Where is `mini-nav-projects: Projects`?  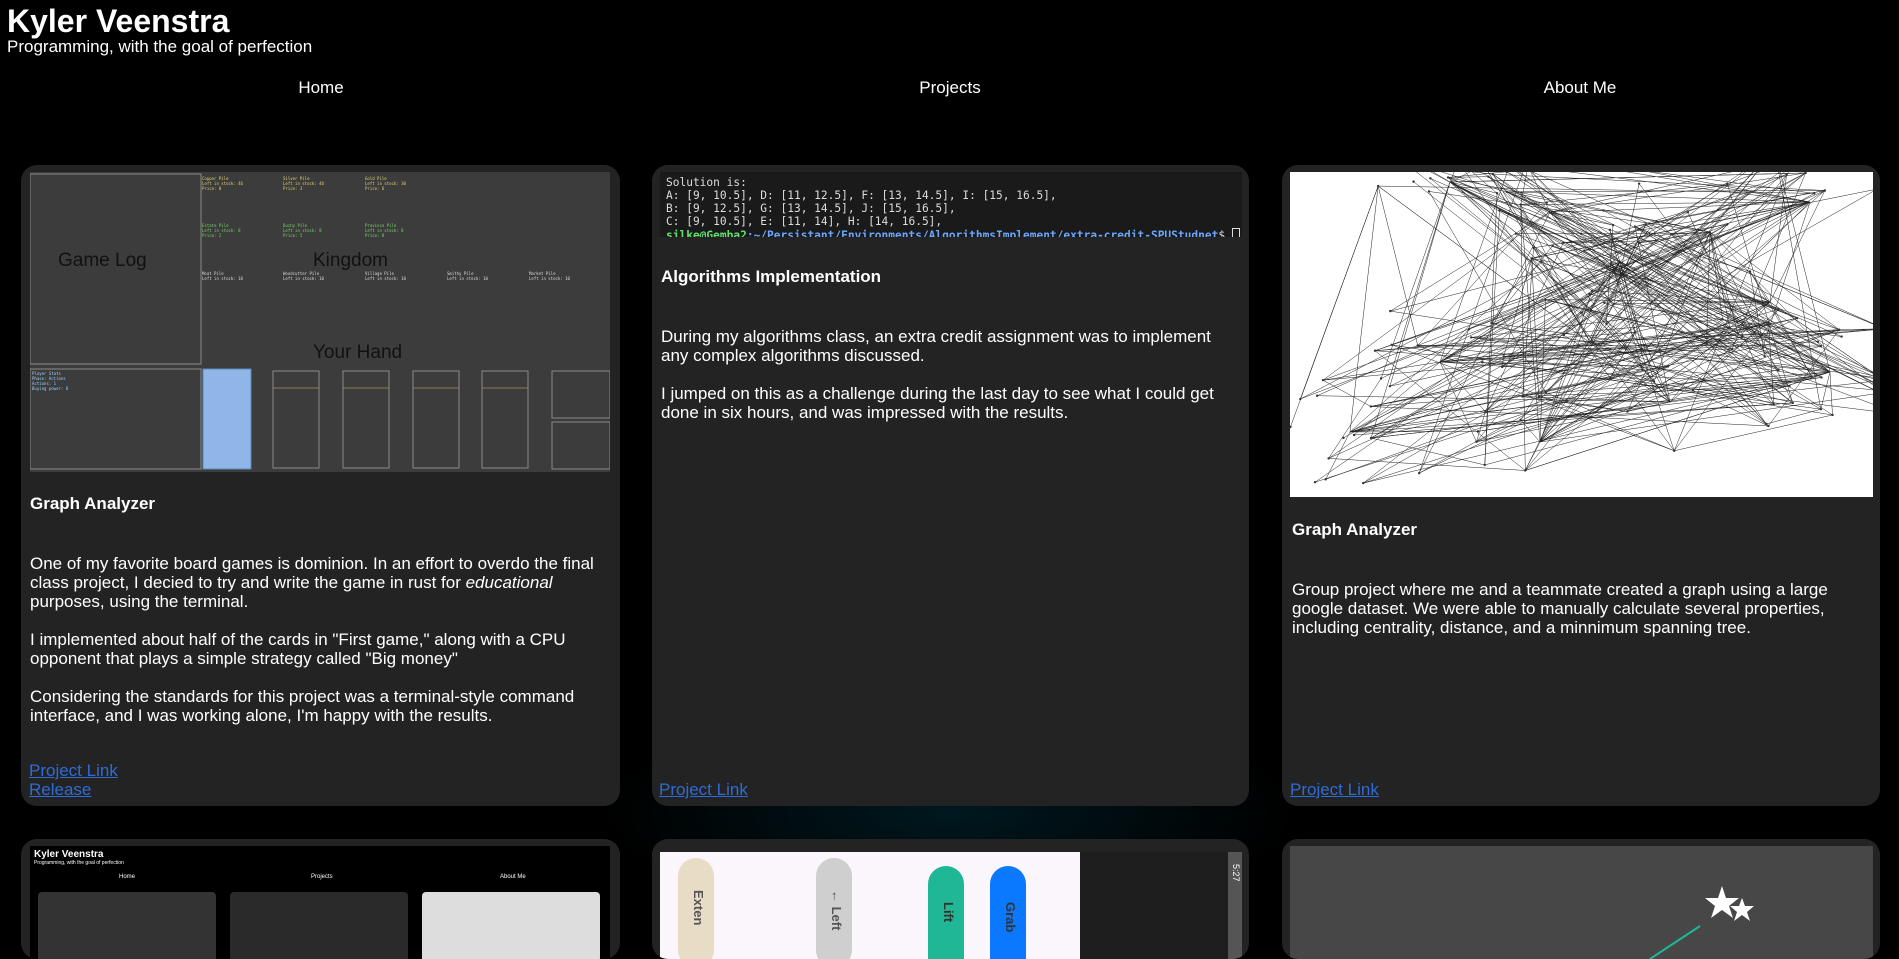
mini-nav-projects: Projects is located at coordinates (322, 877).